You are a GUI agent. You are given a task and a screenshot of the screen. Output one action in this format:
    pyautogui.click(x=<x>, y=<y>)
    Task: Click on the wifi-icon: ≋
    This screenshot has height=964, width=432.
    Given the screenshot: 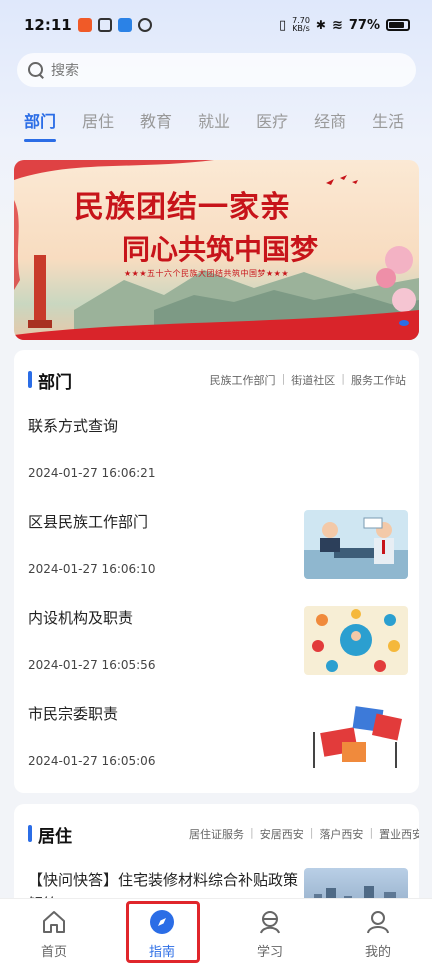 What is the action you would take?
    pyautogui.click(x=337, y=25)
    